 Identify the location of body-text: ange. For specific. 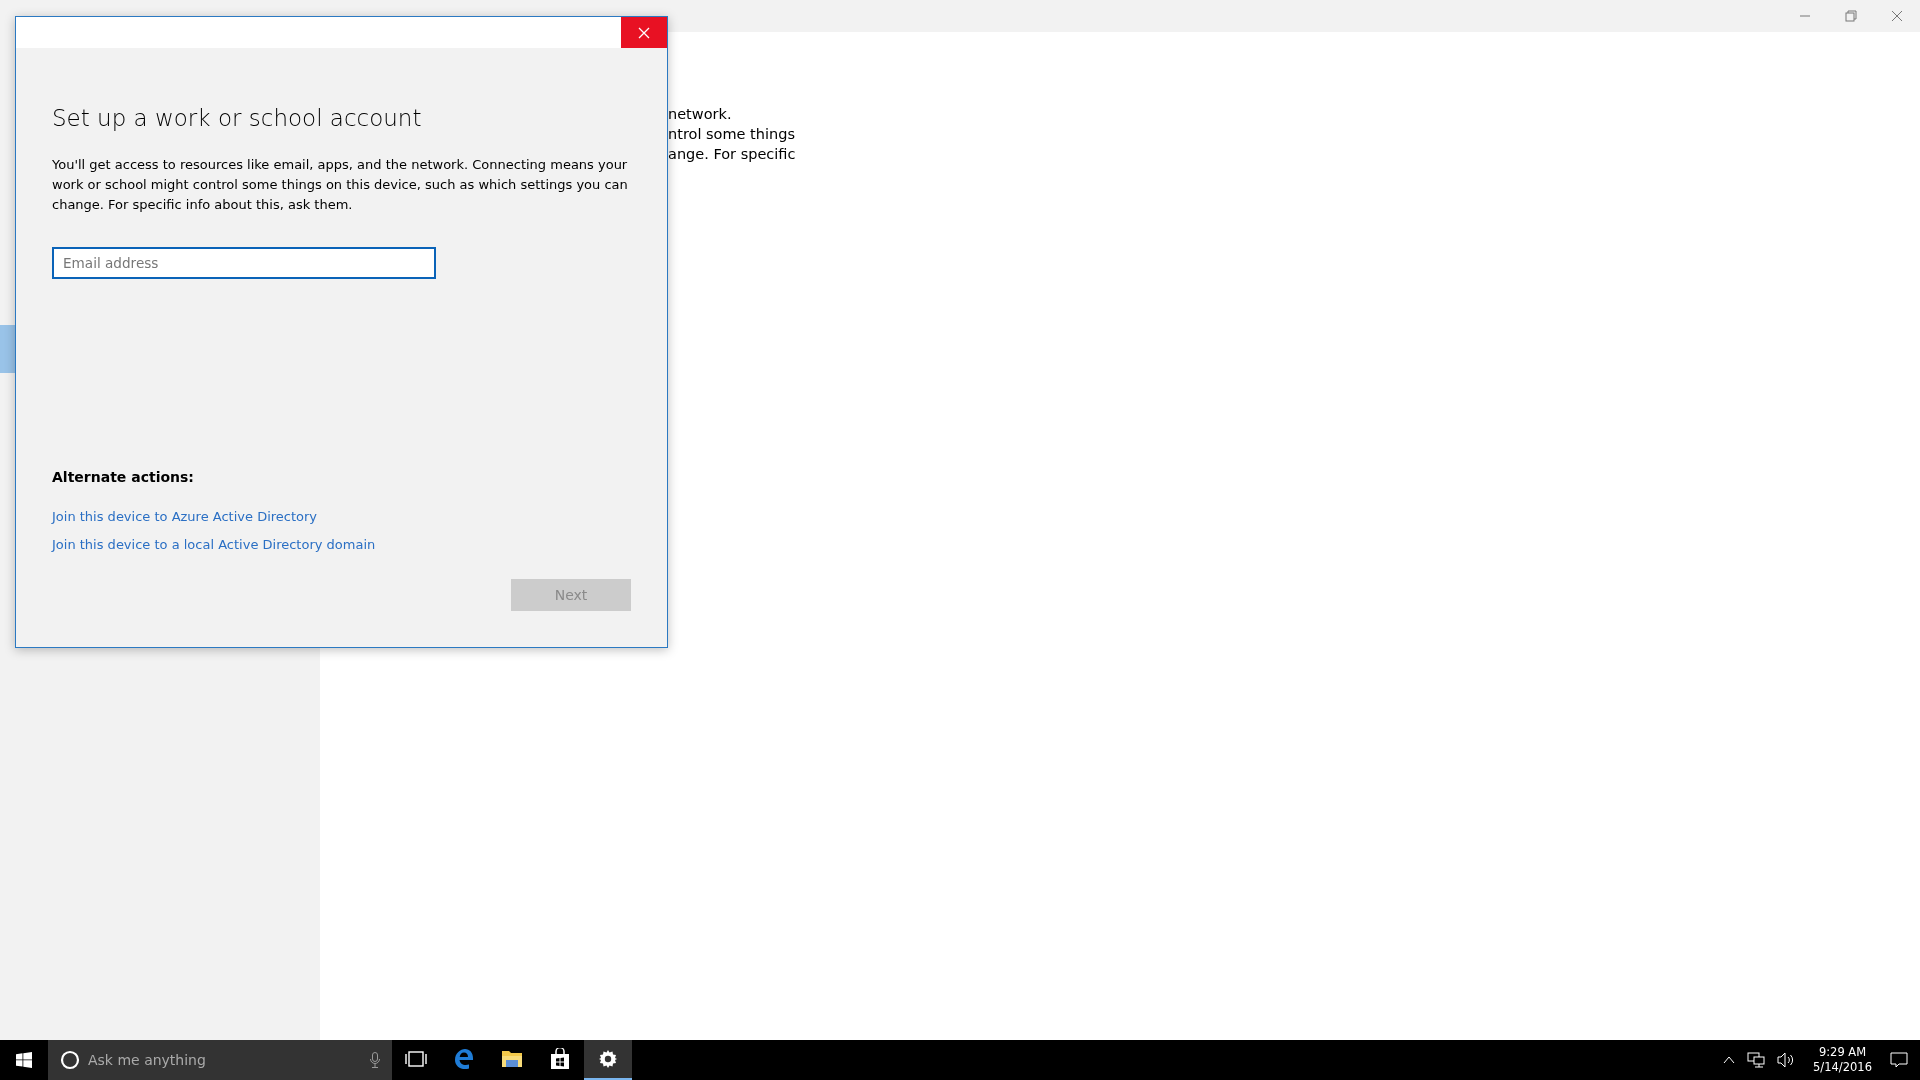
(732, 154).